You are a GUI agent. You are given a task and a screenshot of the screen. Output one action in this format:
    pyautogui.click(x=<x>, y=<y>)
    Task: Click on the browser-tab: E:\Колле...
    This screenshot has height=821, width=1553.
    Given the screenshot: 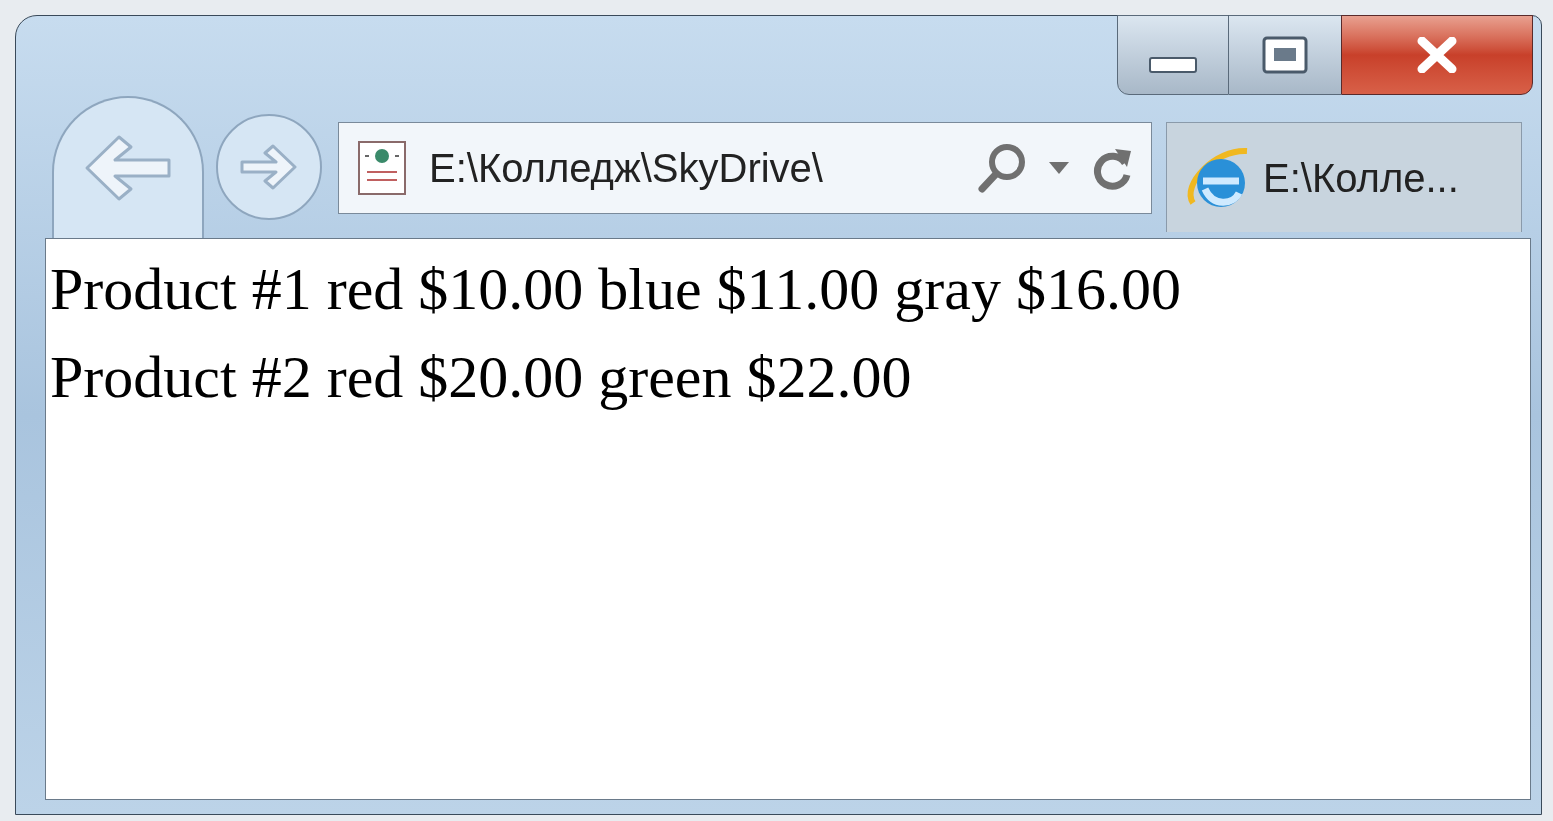 What is the action you would take?
    pyautogui.click(x=1344, y=177)
    